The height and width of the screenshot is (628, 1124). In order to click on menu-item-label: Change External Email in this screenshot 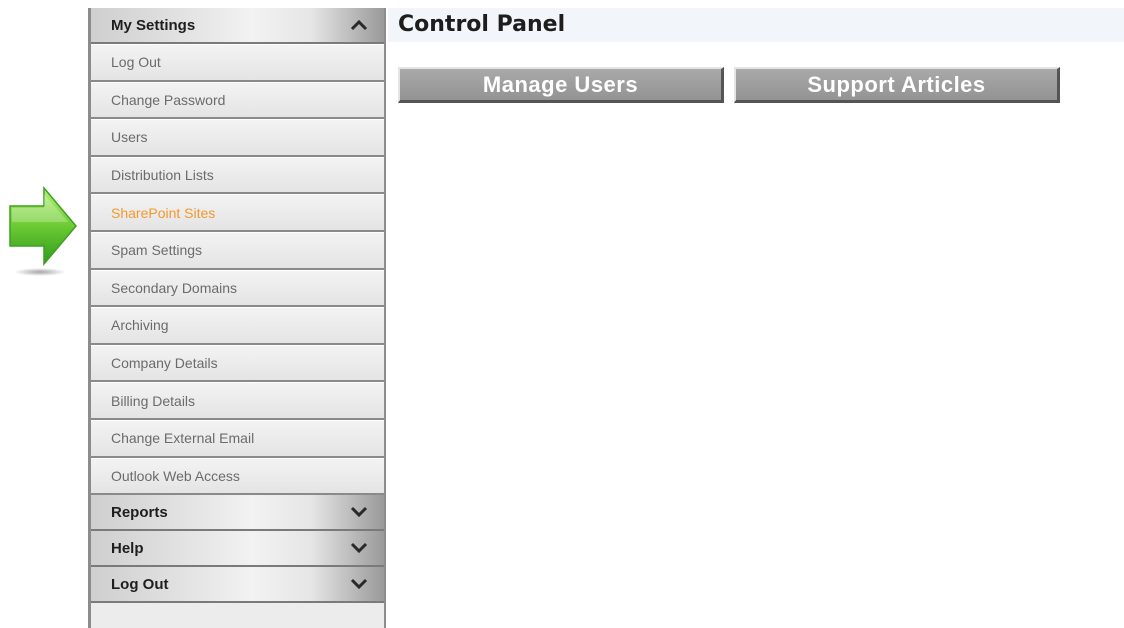, I will do `click(183, 438)`.